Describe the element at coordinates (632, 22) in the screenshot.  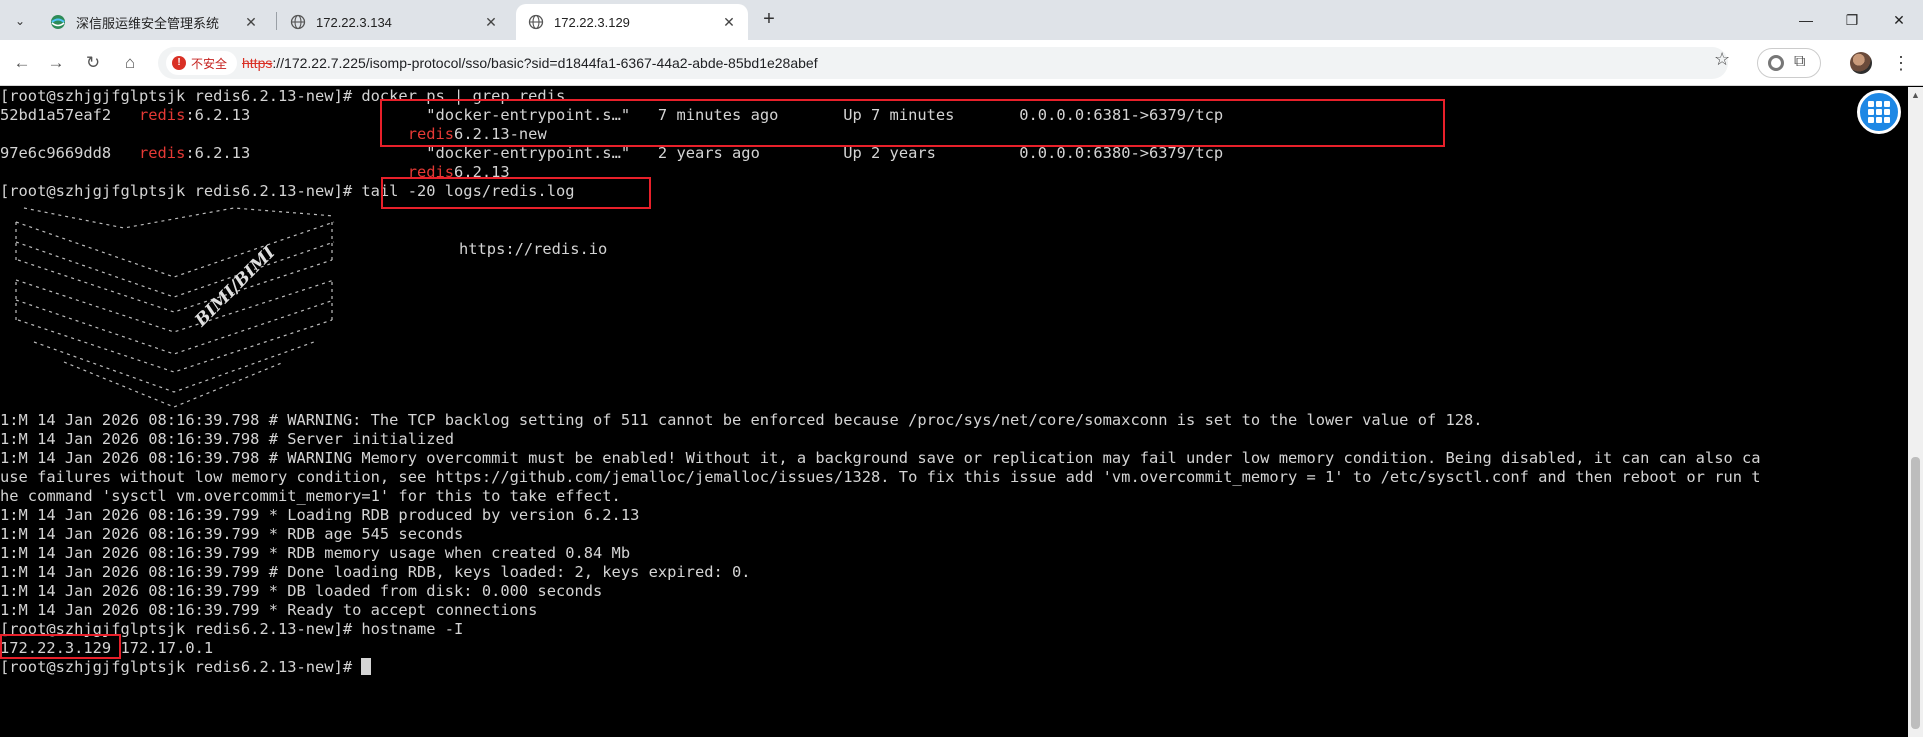
I see `tab-172-22-3-129: 172.22.3.129 ✕` at that location.